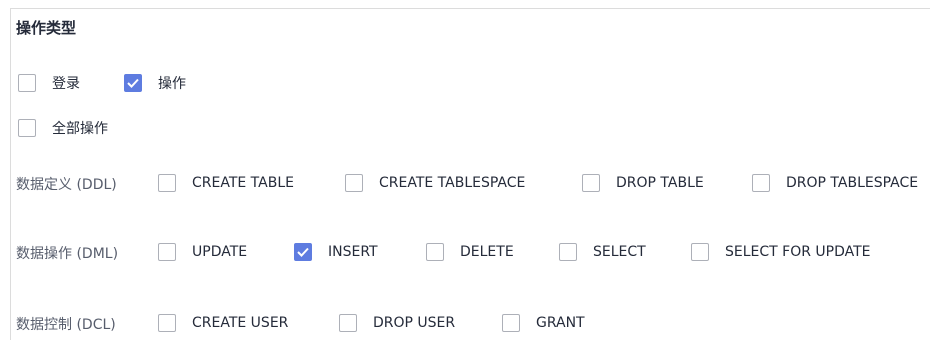  I want to click on option-label: CREATE TABLE, so click(243, 183).